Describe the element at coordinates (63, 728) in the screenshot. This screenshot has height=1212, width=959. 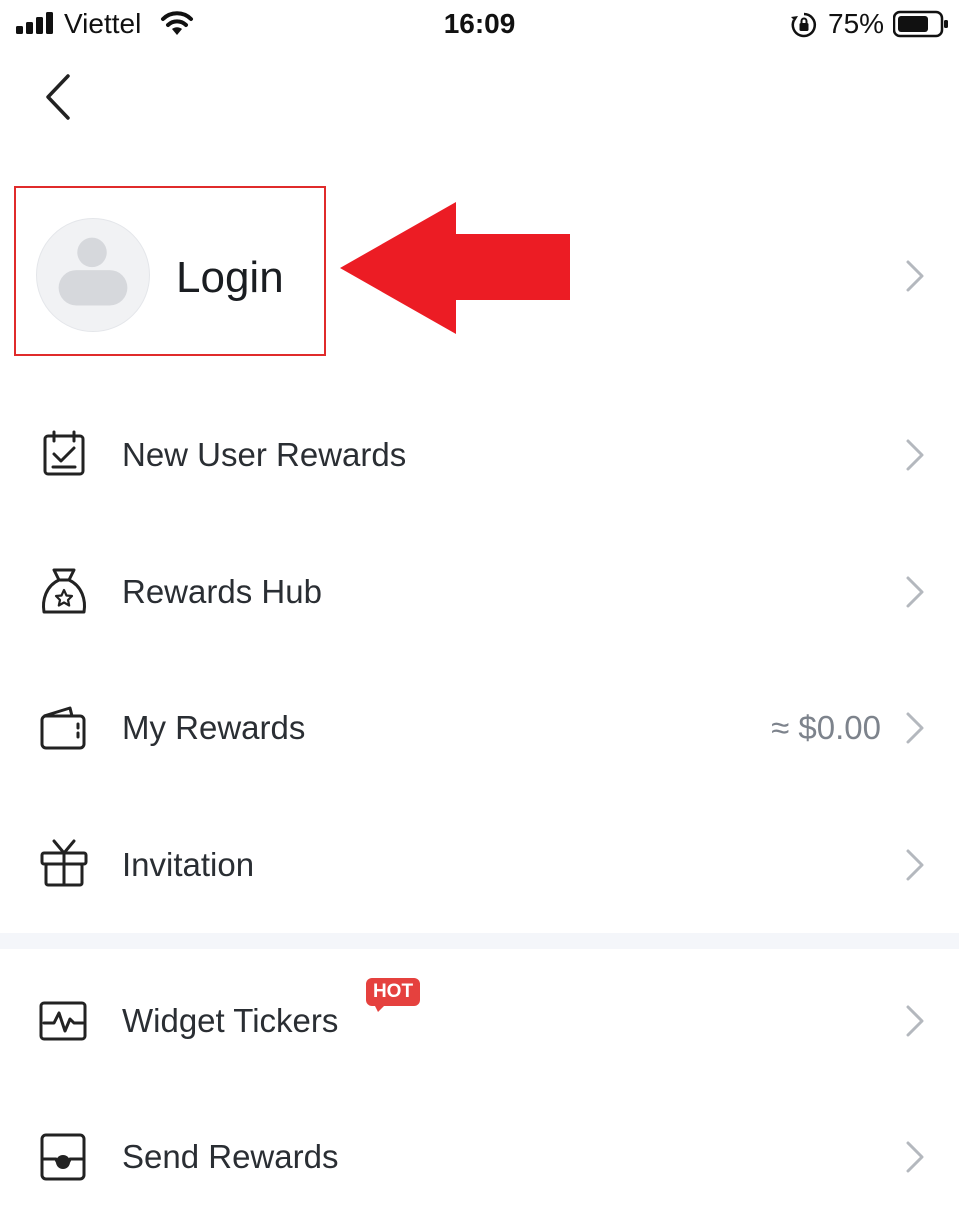
I see `wallet-icon` at that location.